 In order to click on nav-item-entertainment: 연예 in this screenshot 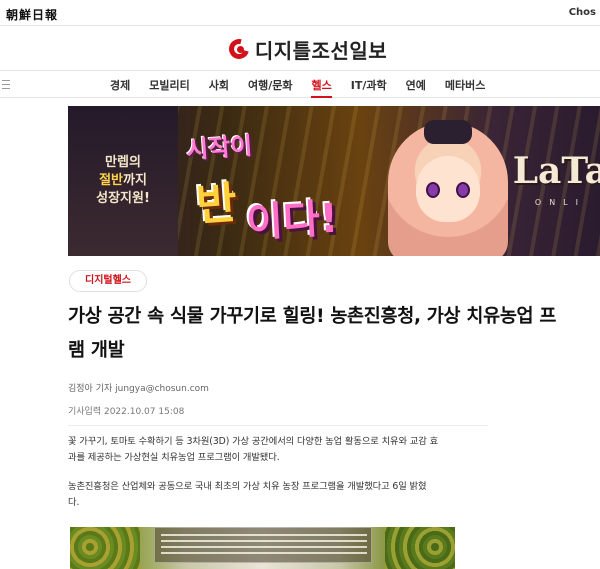, I will do `click(416, 85)`.